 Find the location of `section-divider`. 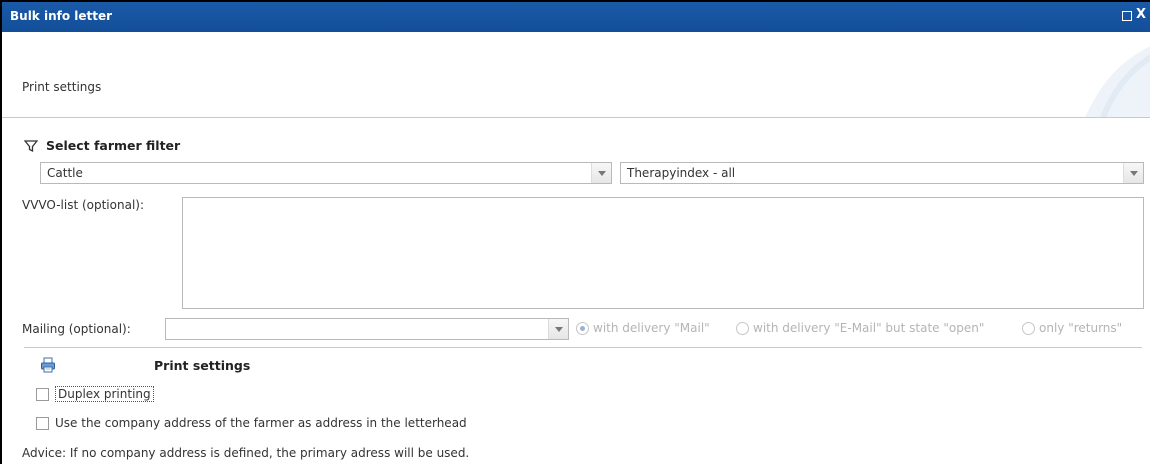

section-divider is located at coordinates (583, 347).